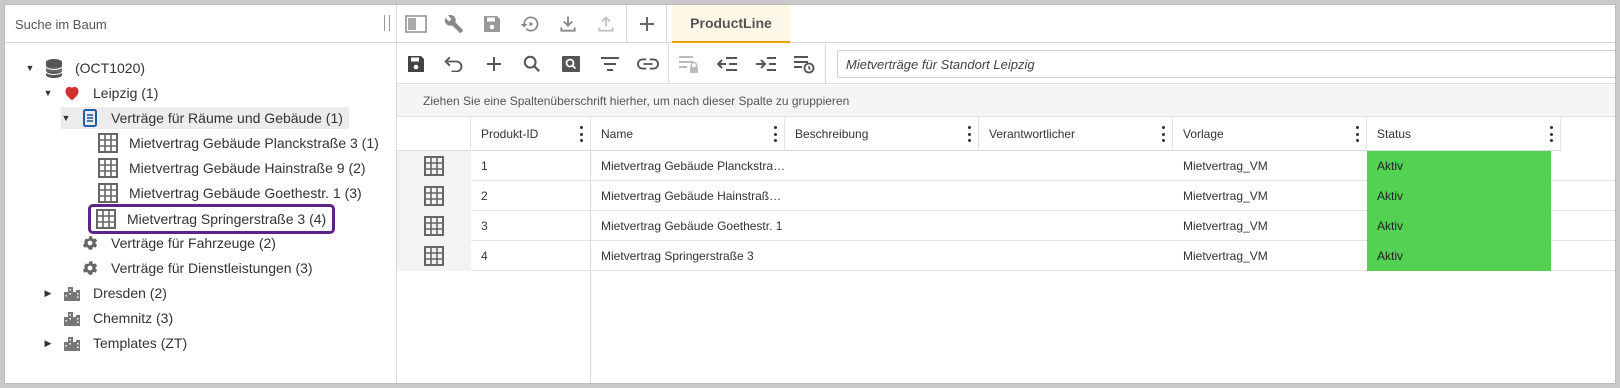 This screenshot has width=1620, height=388. What do you see at coordinates (195, 24) in the screenshot?
I see `tree-search-input` at bounding box center [195, 24].